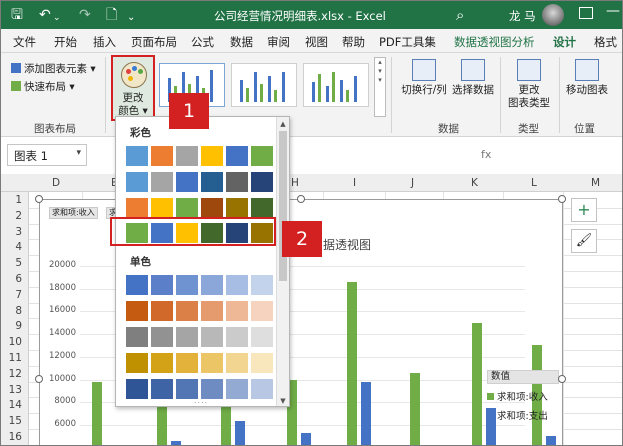  Describe the element at coordinates (104, 42) in the screenshot. I see `tab-insert: 插入` at that location.